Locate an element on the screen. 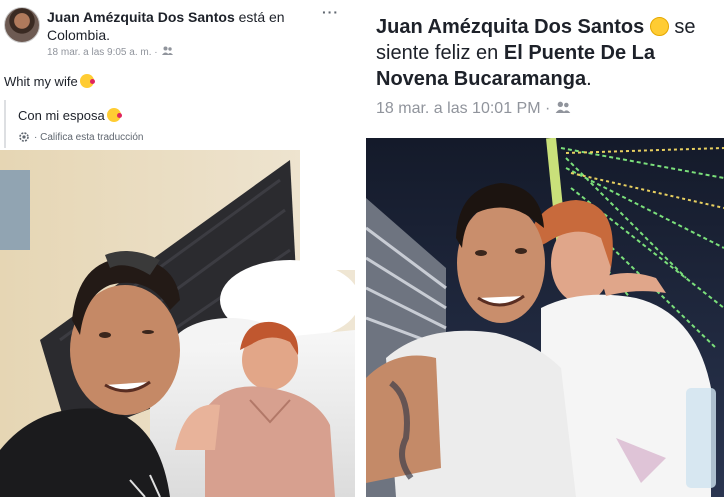  post-timestamp-row: 18 mar. a las 9:05 a. m. · is located at coordinates (110, 52).